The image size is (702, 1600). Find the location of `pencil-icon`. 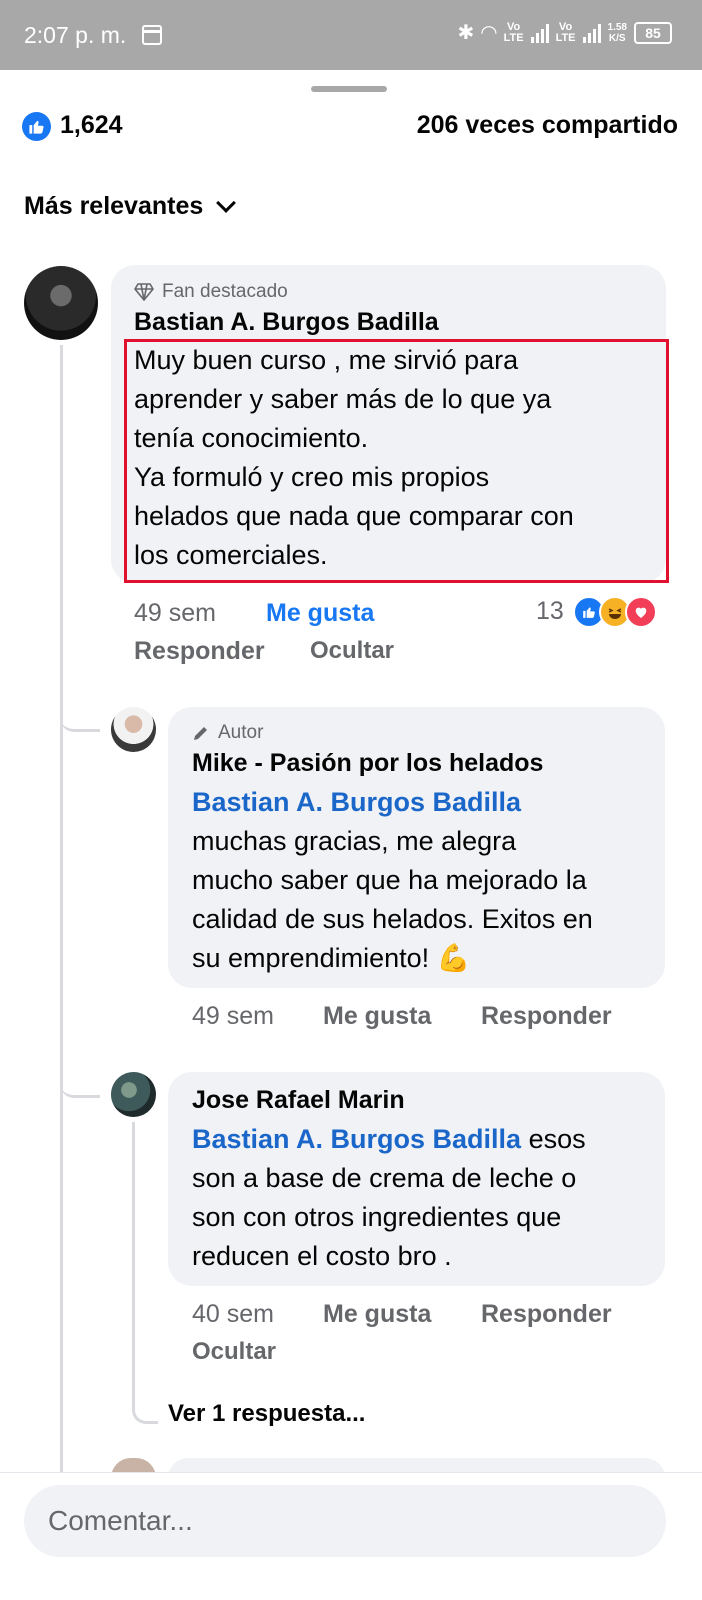

pencil-icon is located at coordinates (200, 733).